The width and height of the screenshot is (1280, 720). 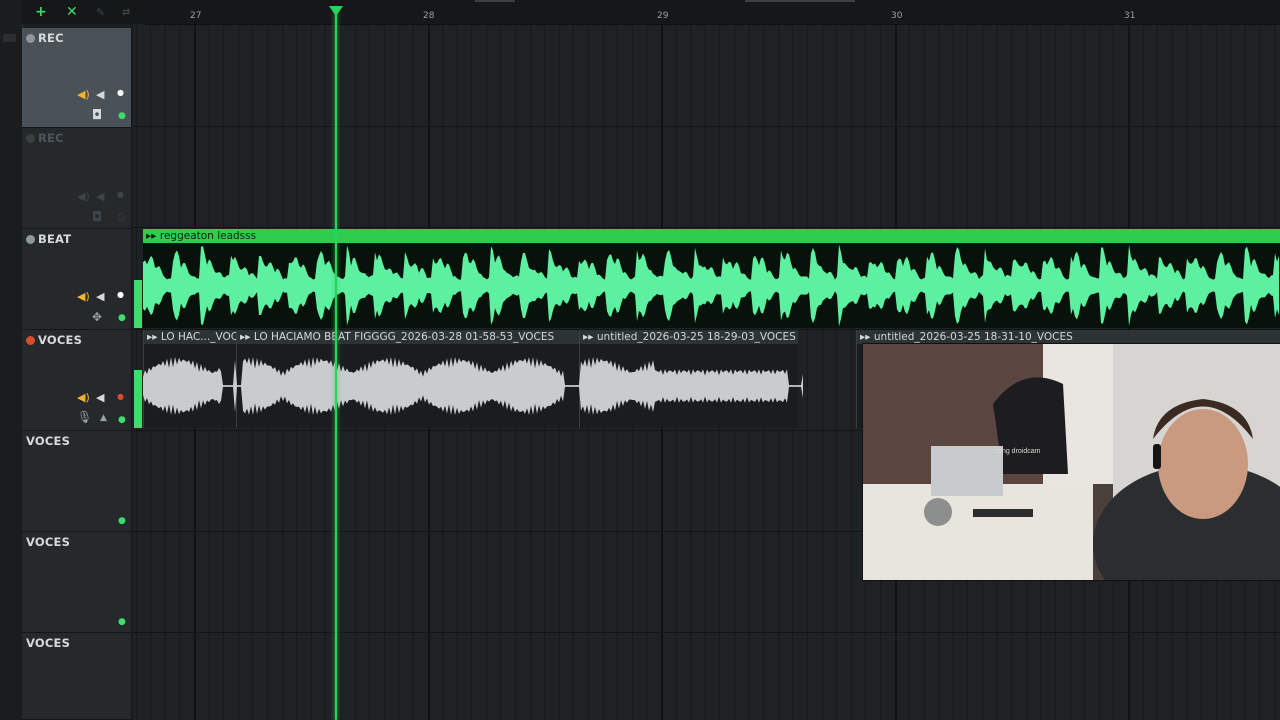 What do you see at coordinates (77, 78) in the screenshot?
I see `track-header-rec: REC ◀) ◀ ● ◘ ●` at bounding box center [77, 78].